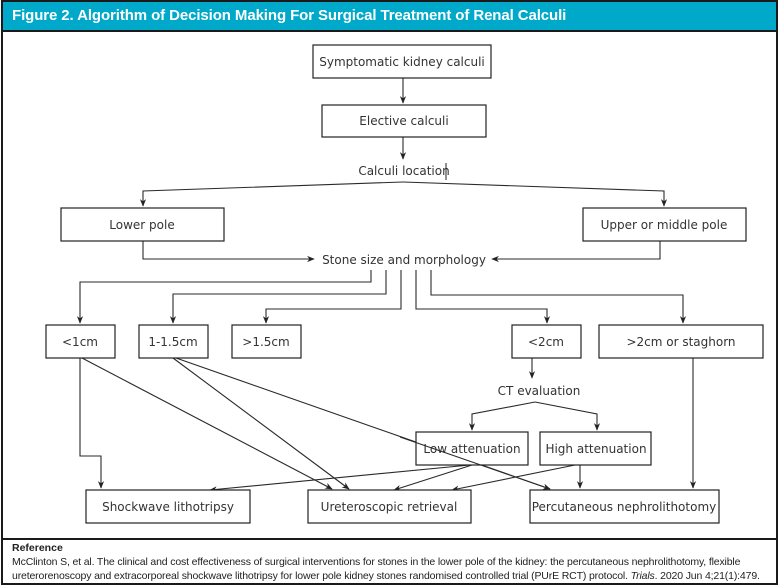 This screenshot has width=781, height=587. What do you see at coordinates (558, 297) in the screenshot?
I see `edge-stonesize-gt2cm` at bounding box center [558, 297].